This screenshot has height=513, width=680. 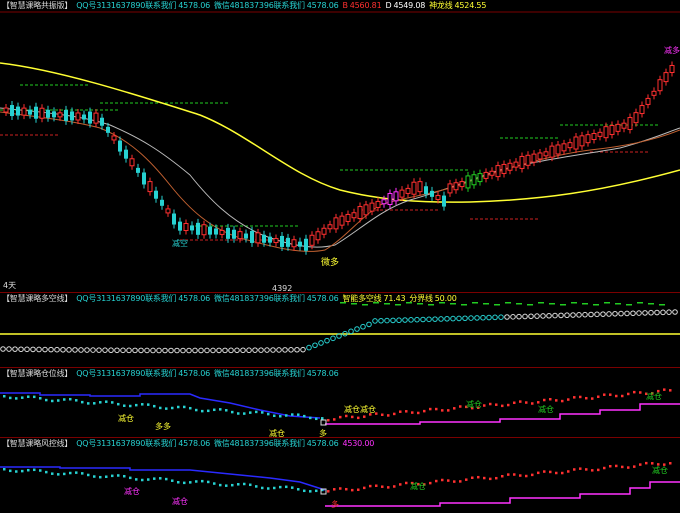 I want to click on period-label: 4天, so click(x=10, y=285).